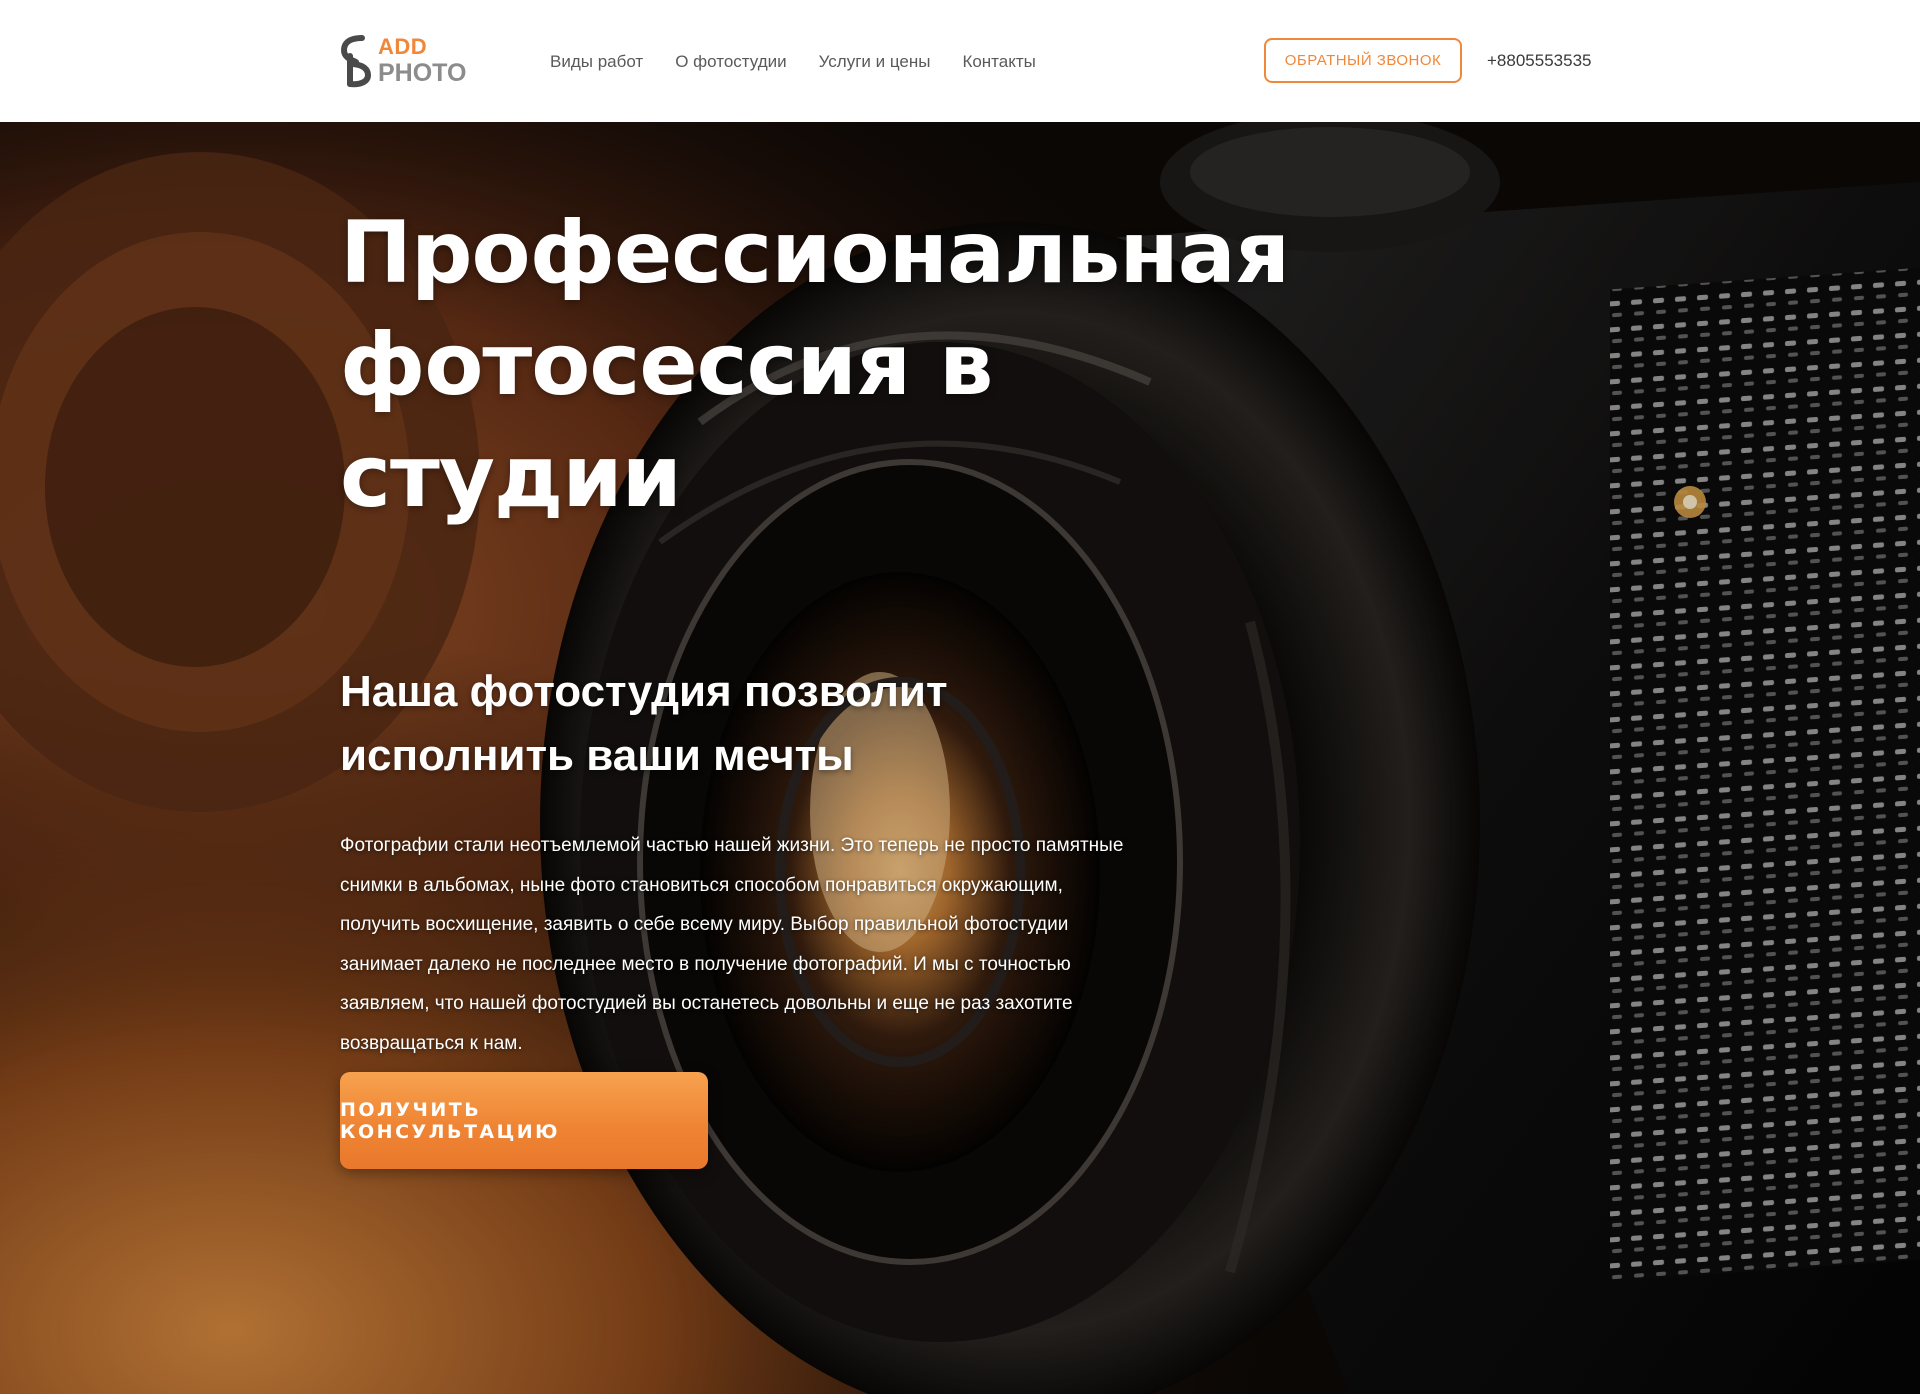 The image size is (1920, 1400). What do you see at coordinates (596, 62) in the screenshot?
I see `nav-item-types-of-work: Виды работ` at bounding box center [596, 62].